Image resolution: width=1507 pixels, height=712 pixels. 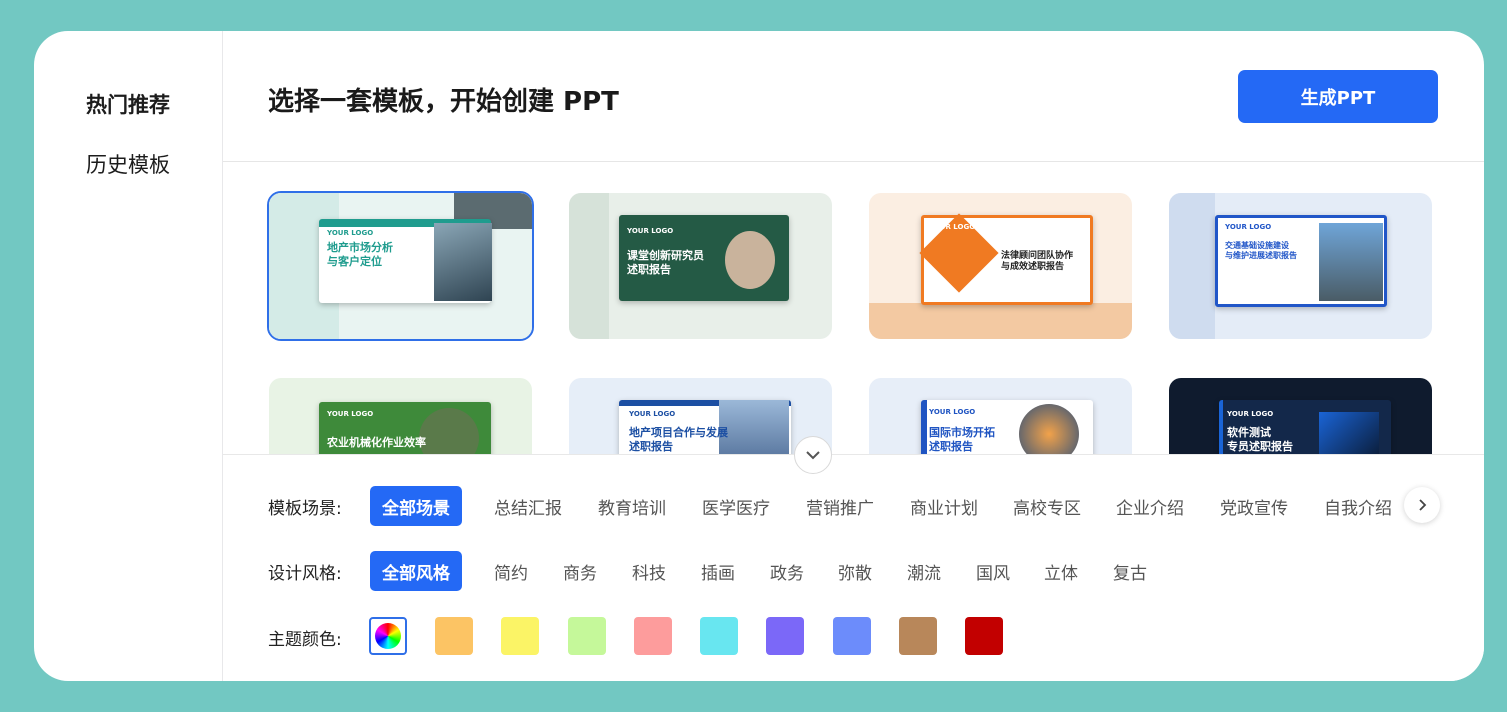 I want to click on color-wheel-icon, so click(x=388, y=636).